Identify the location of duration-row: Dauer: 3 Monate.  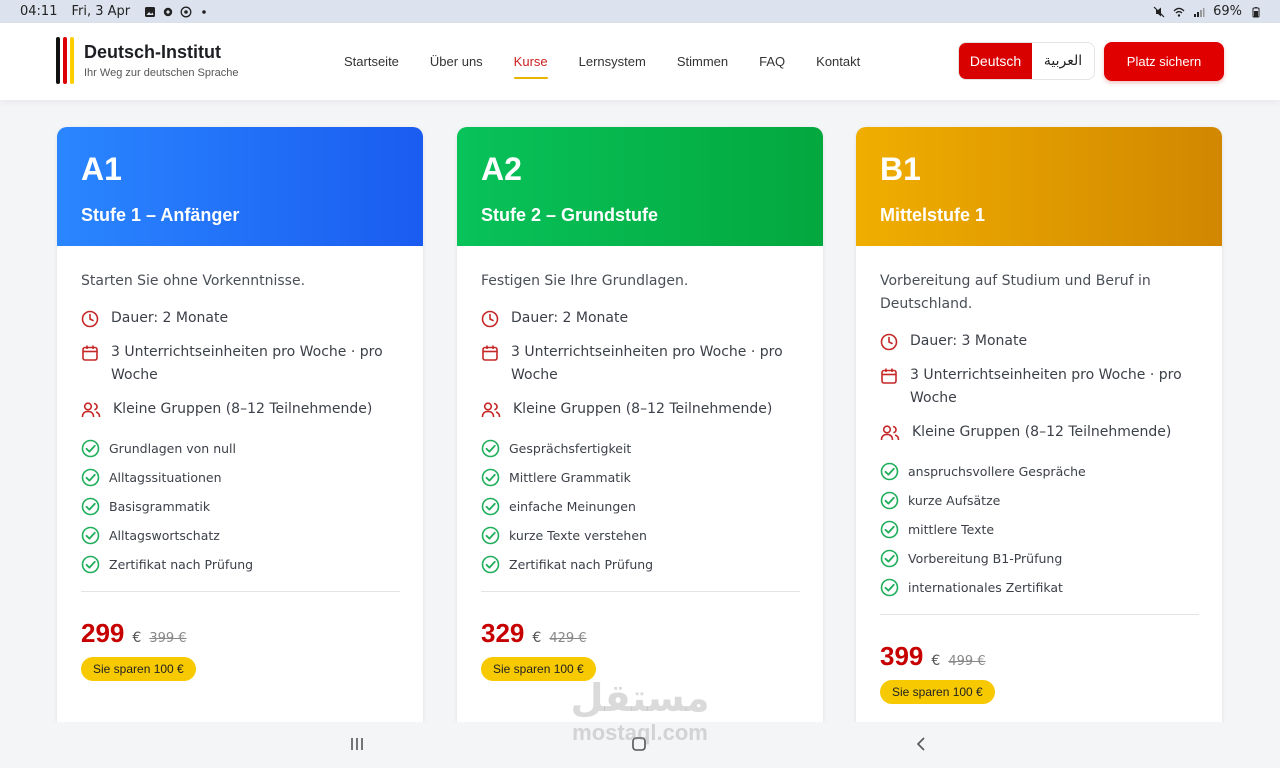
(1039, 341).